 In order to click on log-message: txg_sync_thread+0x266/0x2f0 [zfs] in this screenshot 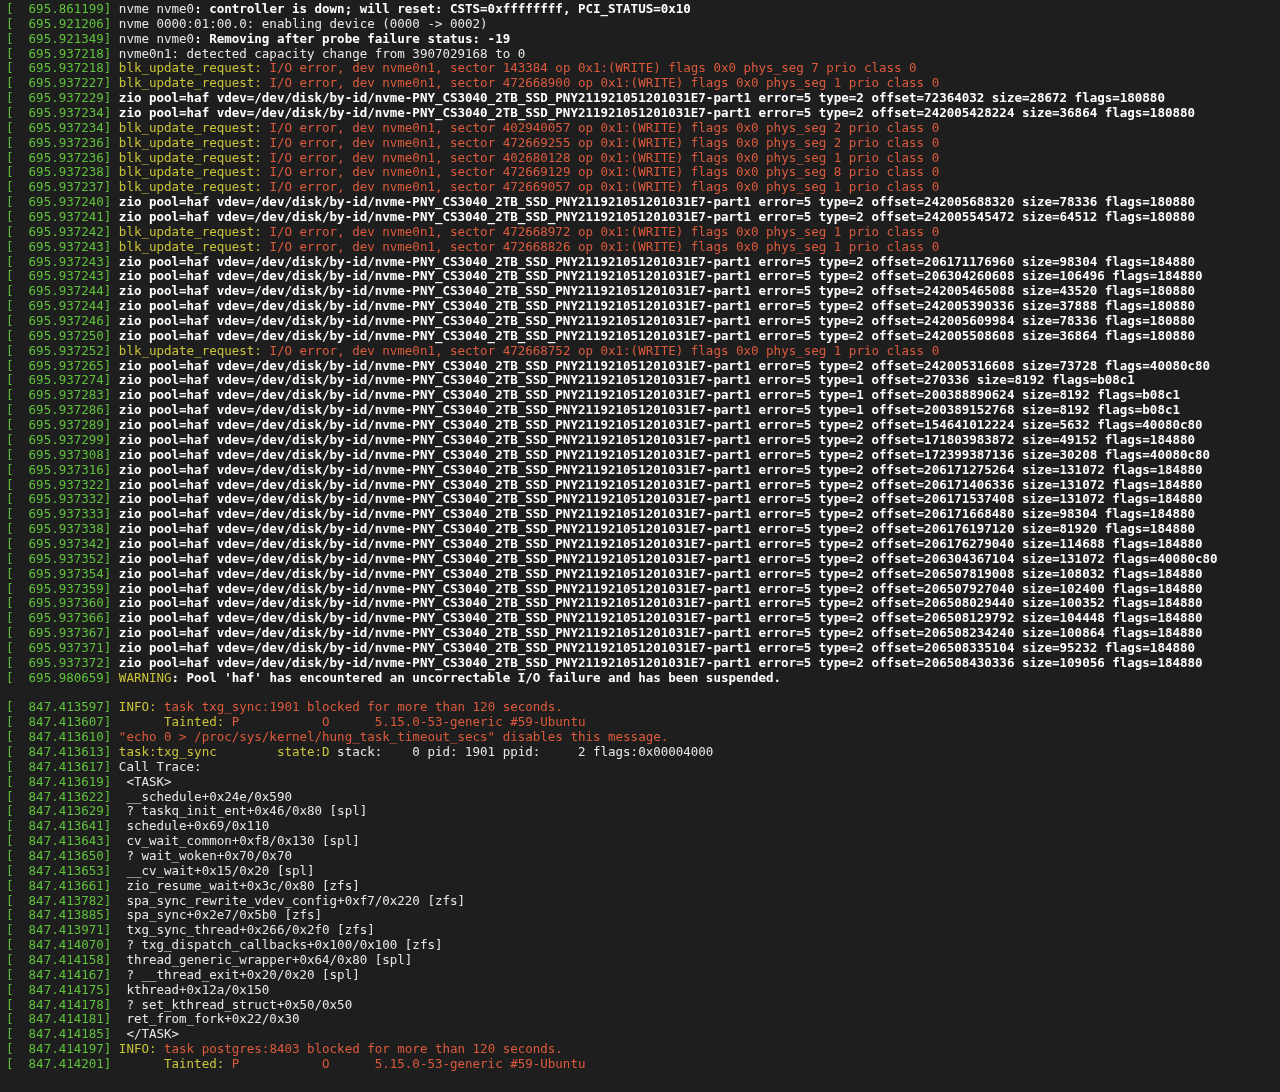, I will do `click(250, 931)`.